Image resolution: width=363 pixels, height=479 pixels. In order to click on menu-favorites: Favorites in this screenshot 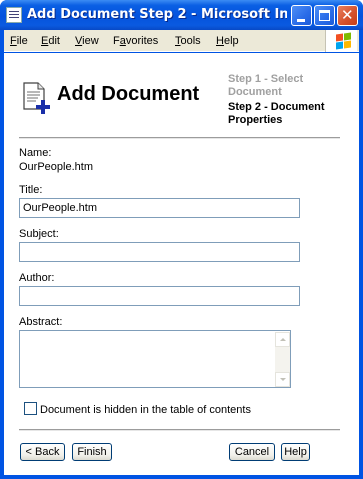, I will do `click(135, 41)`.